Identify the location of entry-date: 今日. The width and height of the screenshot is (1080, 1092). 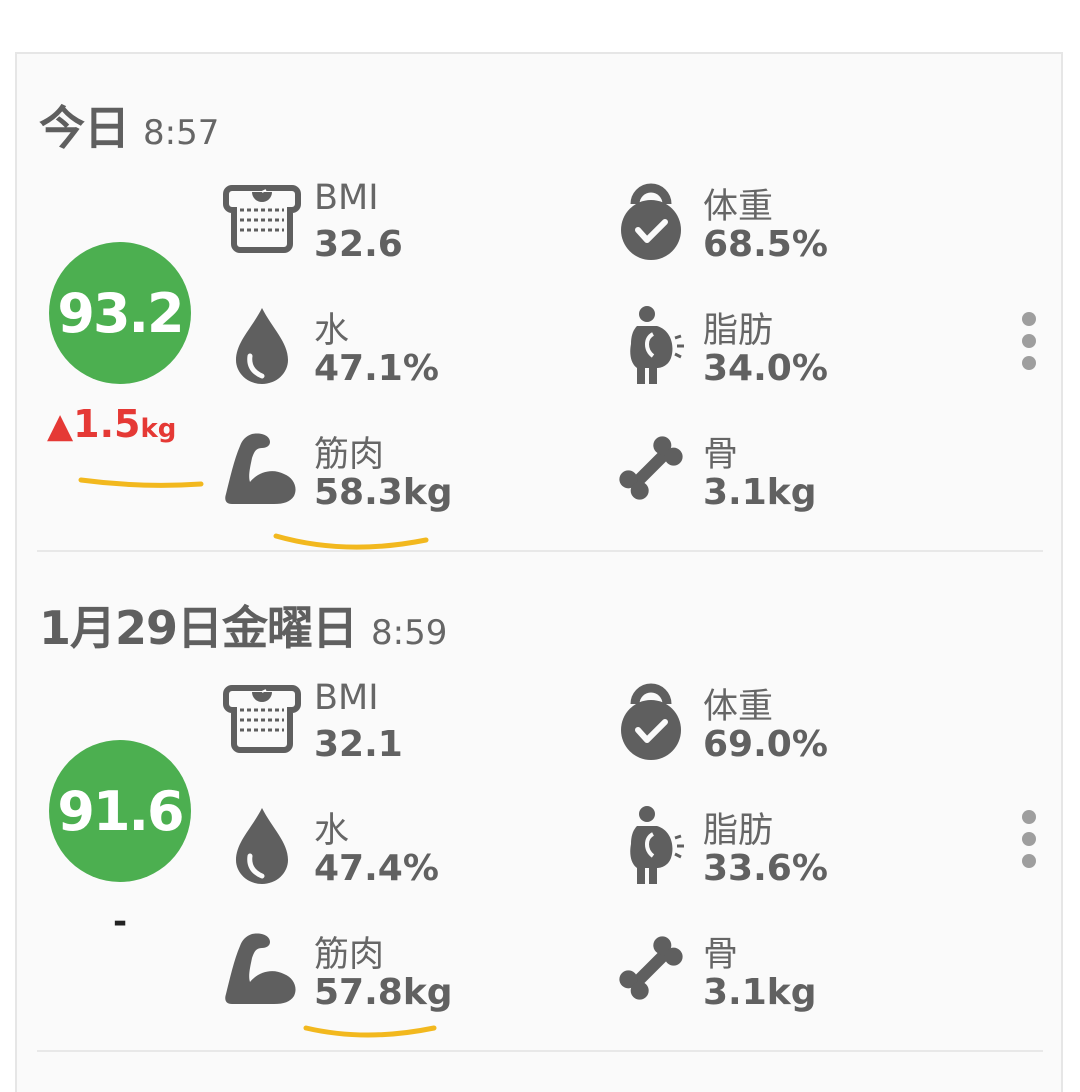
(84, 128).